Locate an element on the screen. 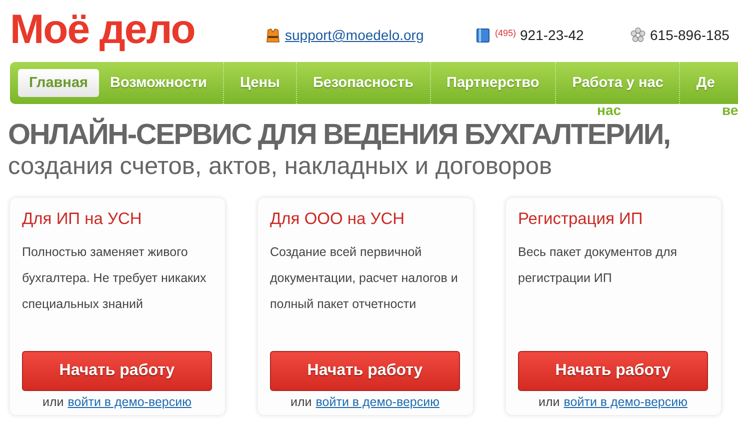 The image size is (738, 444). address-book-icon is located at coordinates (483, 35).